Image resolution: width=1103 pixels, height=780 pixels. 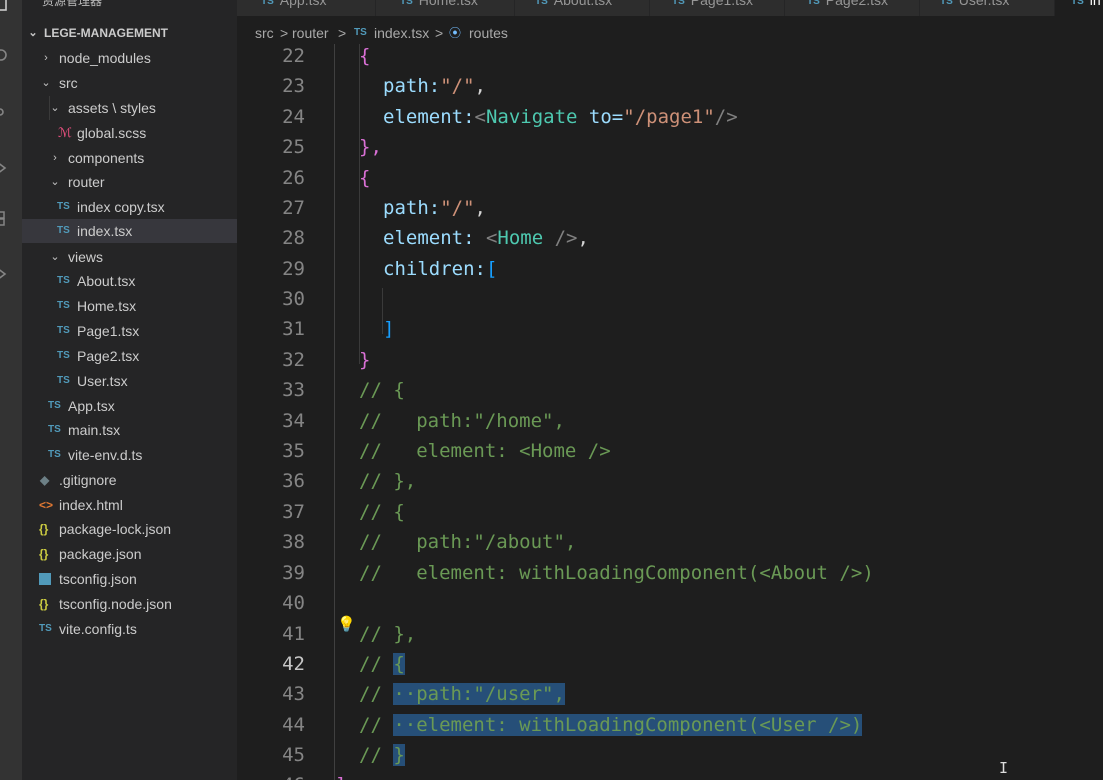 What do you see at coordinates (5, 56) in the screenshot?
I see `search-icon` at bounding box center [5, 56].